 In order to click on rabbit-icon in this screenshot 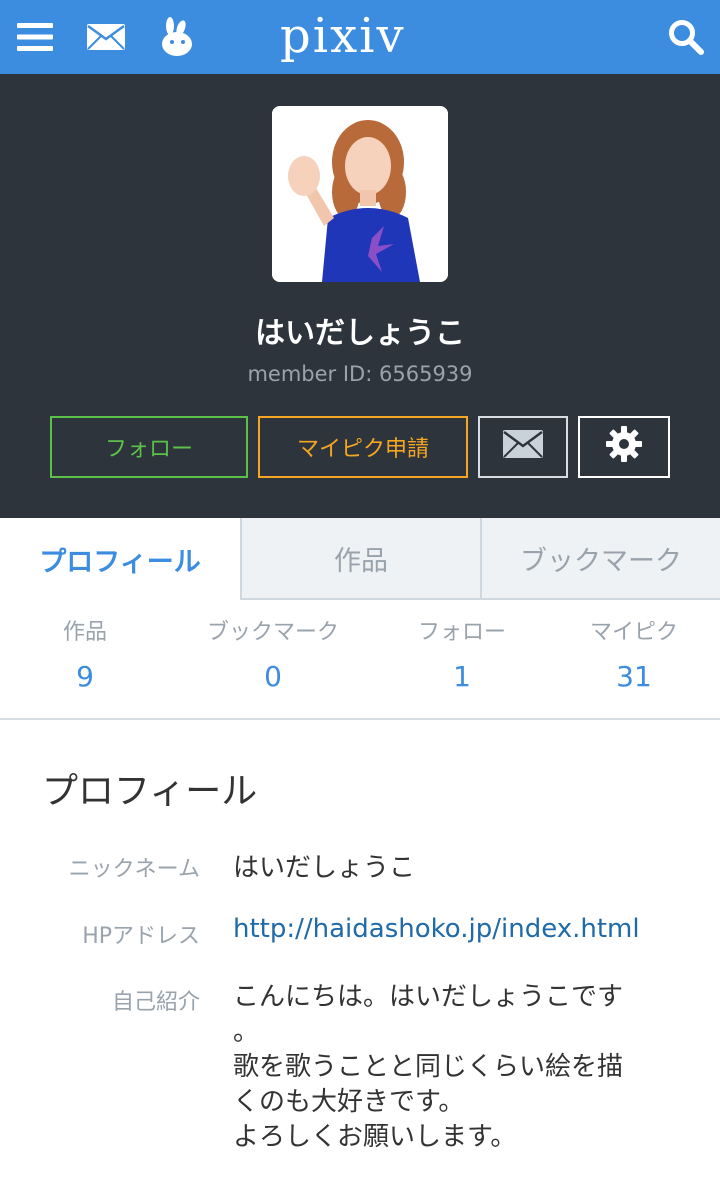, I will do `click(176, 37)`.